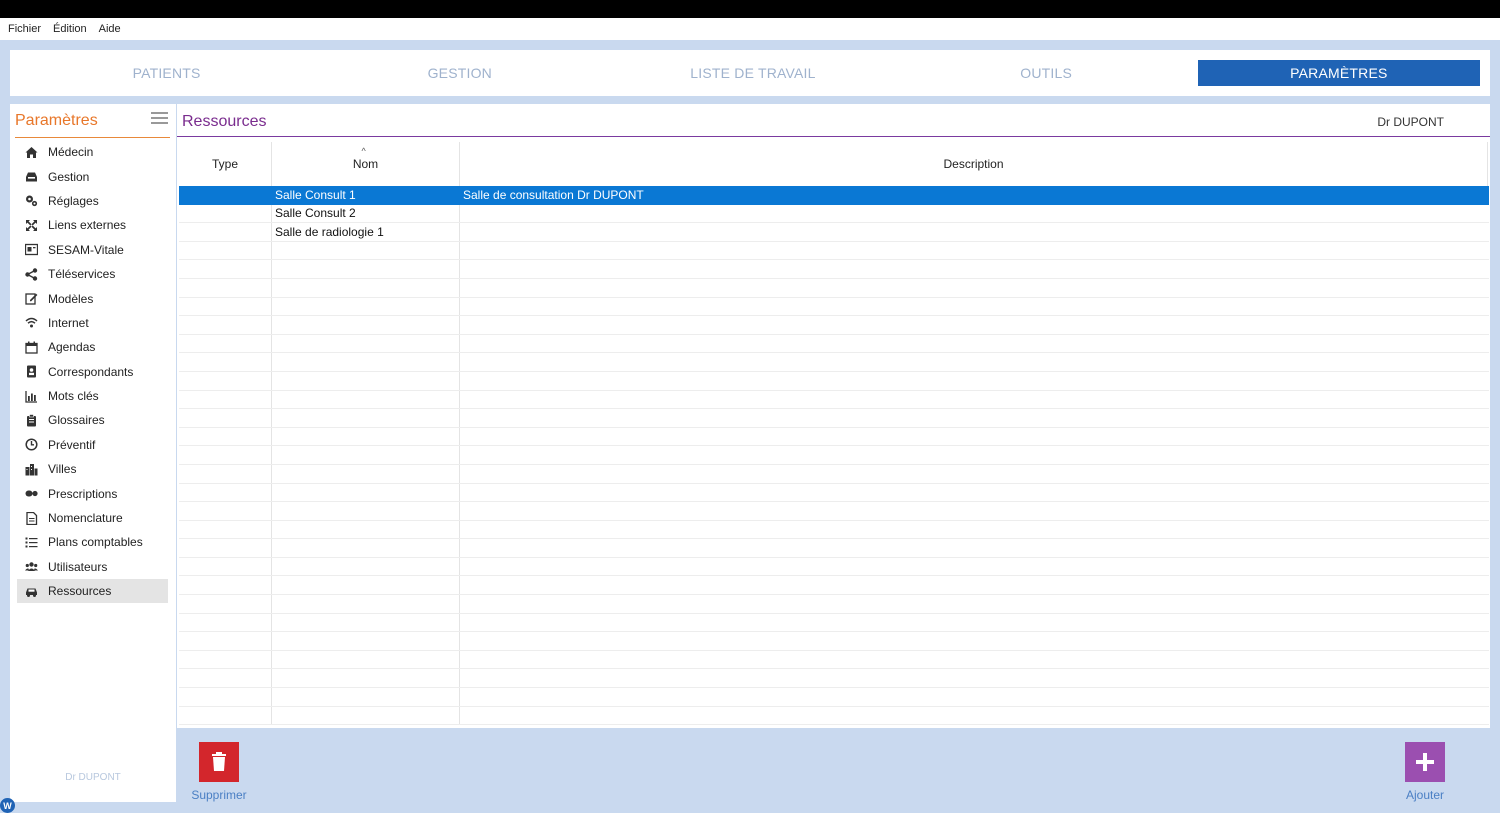 The height and width of the screenshot is (813, 1500). I want to click on sidebar-item-label: Glossaires, so click(76, 420).